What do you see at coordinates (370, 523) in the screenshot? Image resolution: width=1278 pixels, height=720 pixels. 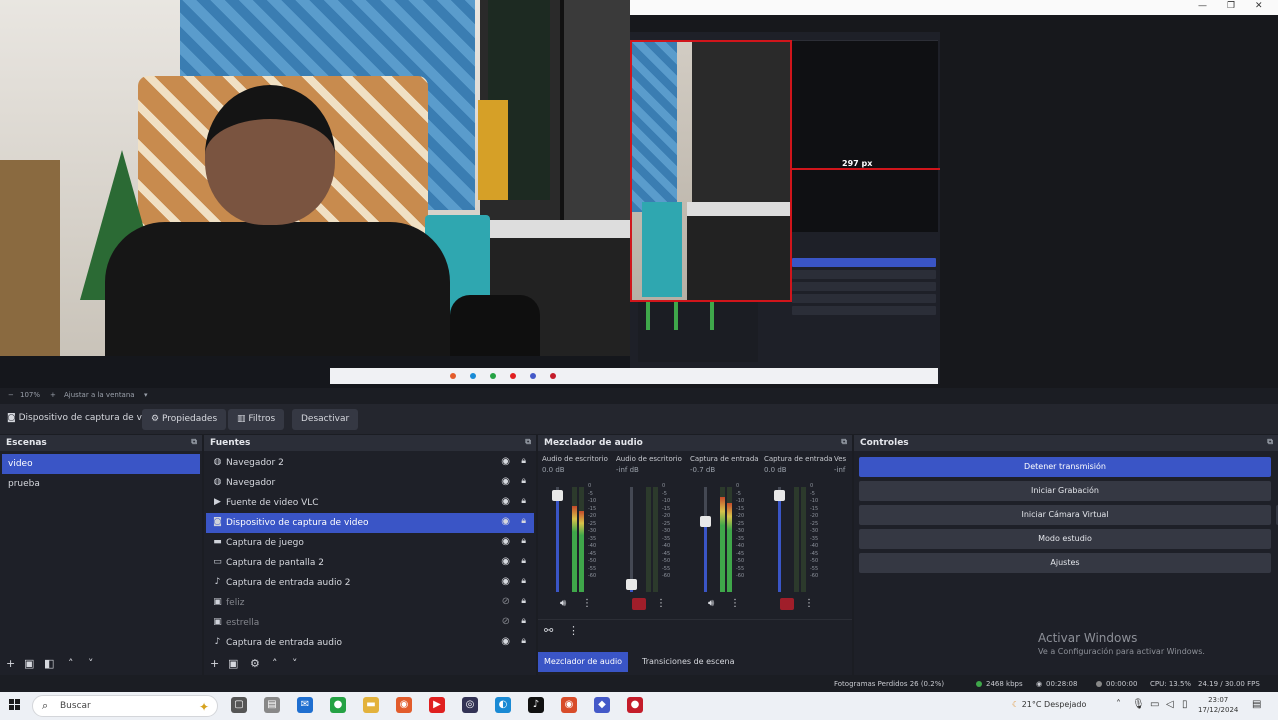 I see `source-item: ◙ Dispositivo de captura de video ◉ 🔒︎` at bounding box center [370, 523].